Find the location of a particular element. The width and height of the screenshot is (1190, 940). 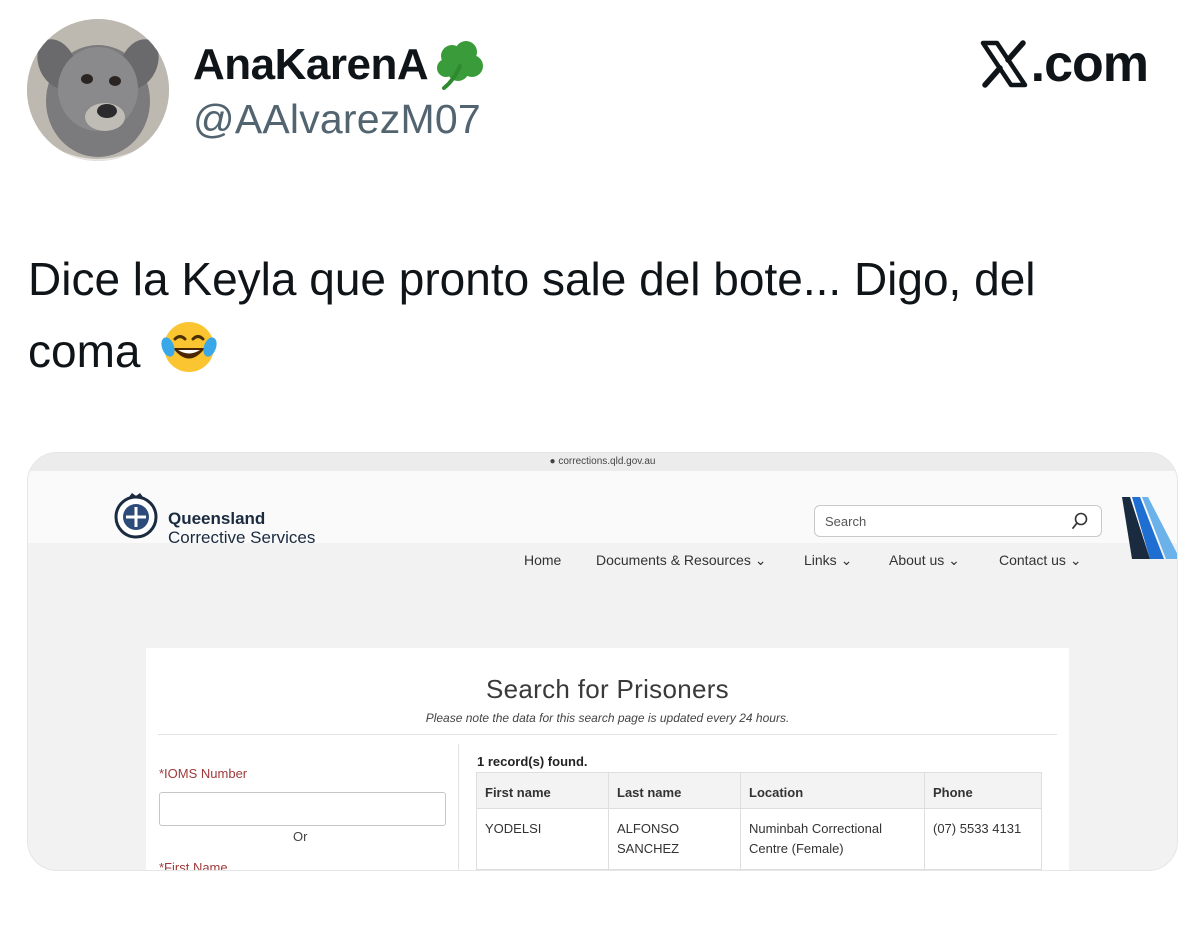

or-separator: Or is located at coordinates (300, 836).